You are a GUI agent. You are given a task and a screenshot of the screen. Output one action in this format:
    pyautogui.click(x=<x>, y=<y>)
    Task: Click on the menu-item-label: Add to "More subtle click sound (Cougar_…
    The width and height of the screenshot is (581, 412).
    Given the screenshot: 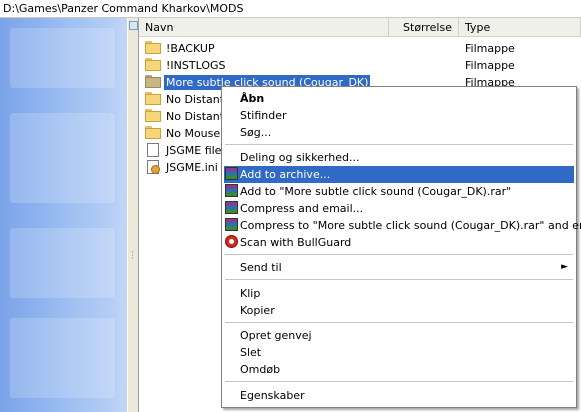 What is the action you would take?
    pyautogui.click(x=376, y=191)
    